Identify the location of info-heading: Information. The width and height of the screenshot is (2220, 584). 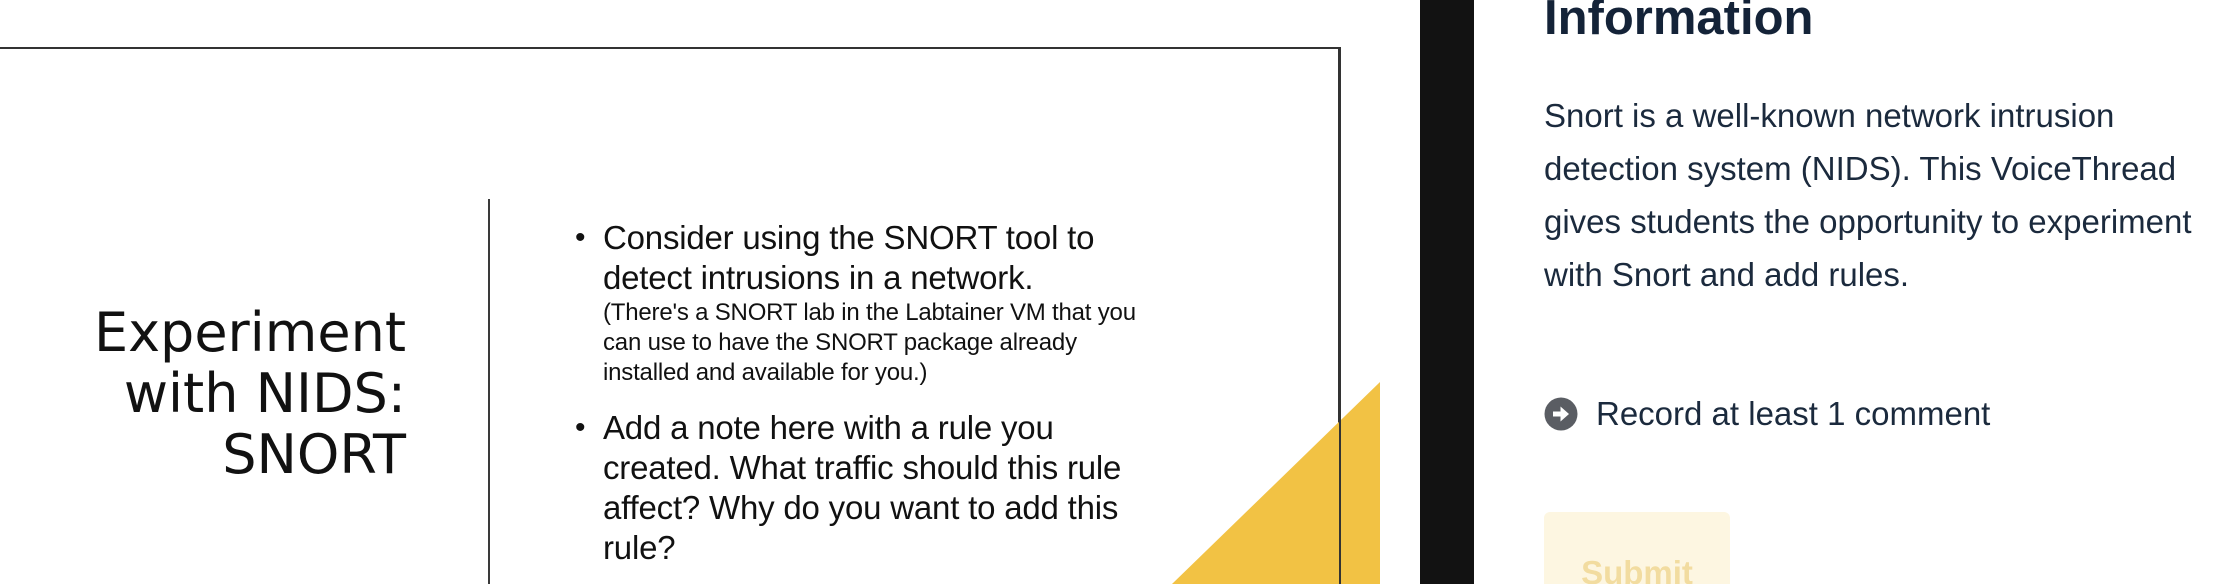
(1679, 22).